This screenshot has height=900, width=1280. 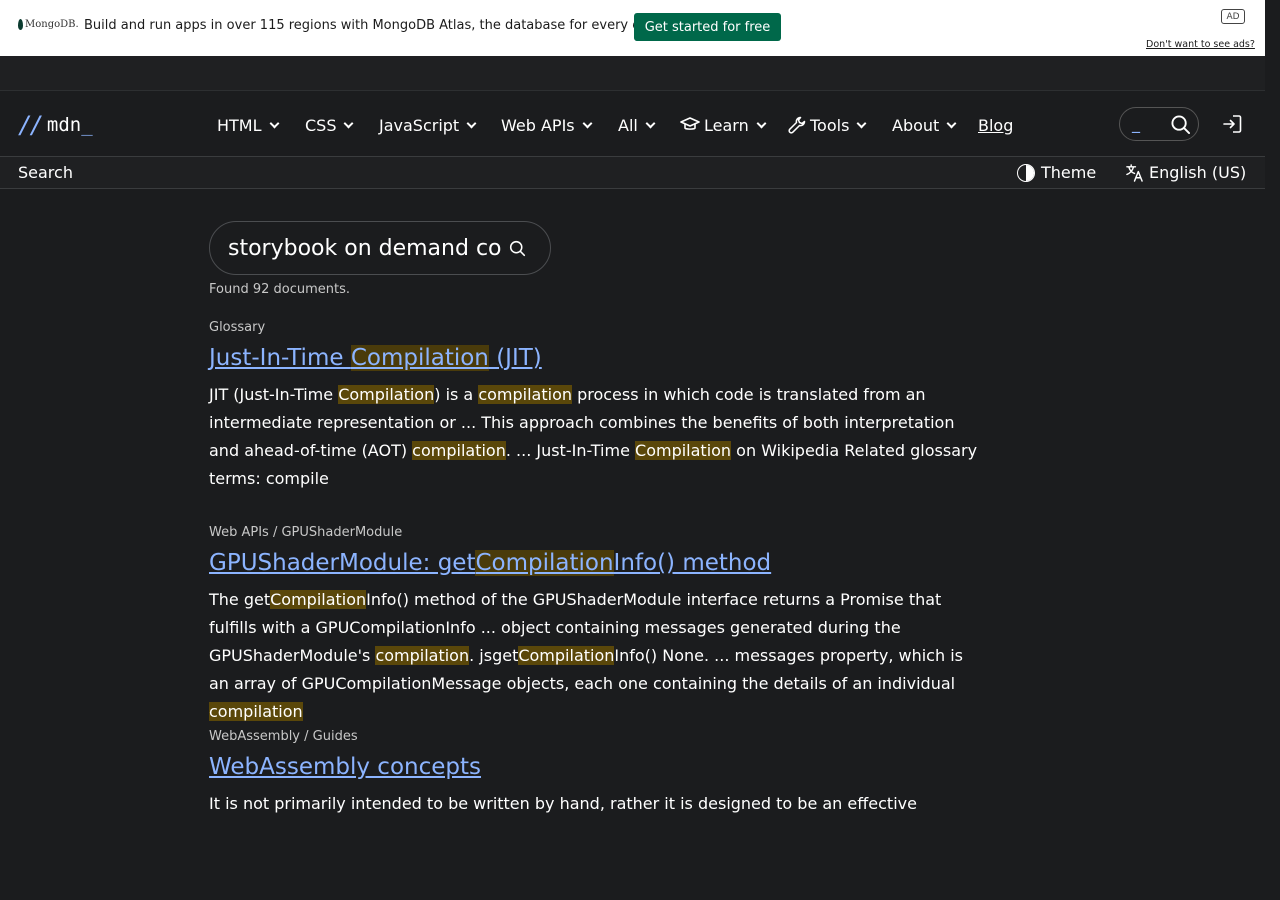 I want to click on translate-icon, so click(x=1134, y=173).